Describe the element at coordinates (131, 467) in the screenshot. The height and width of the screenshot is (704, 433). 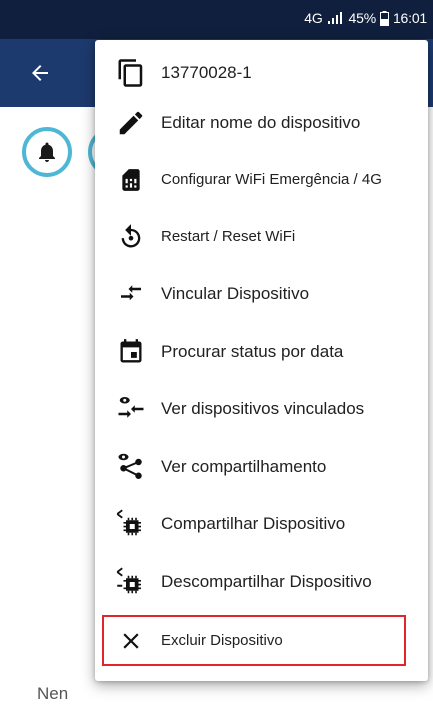
I see `share-view-icon` at that location.